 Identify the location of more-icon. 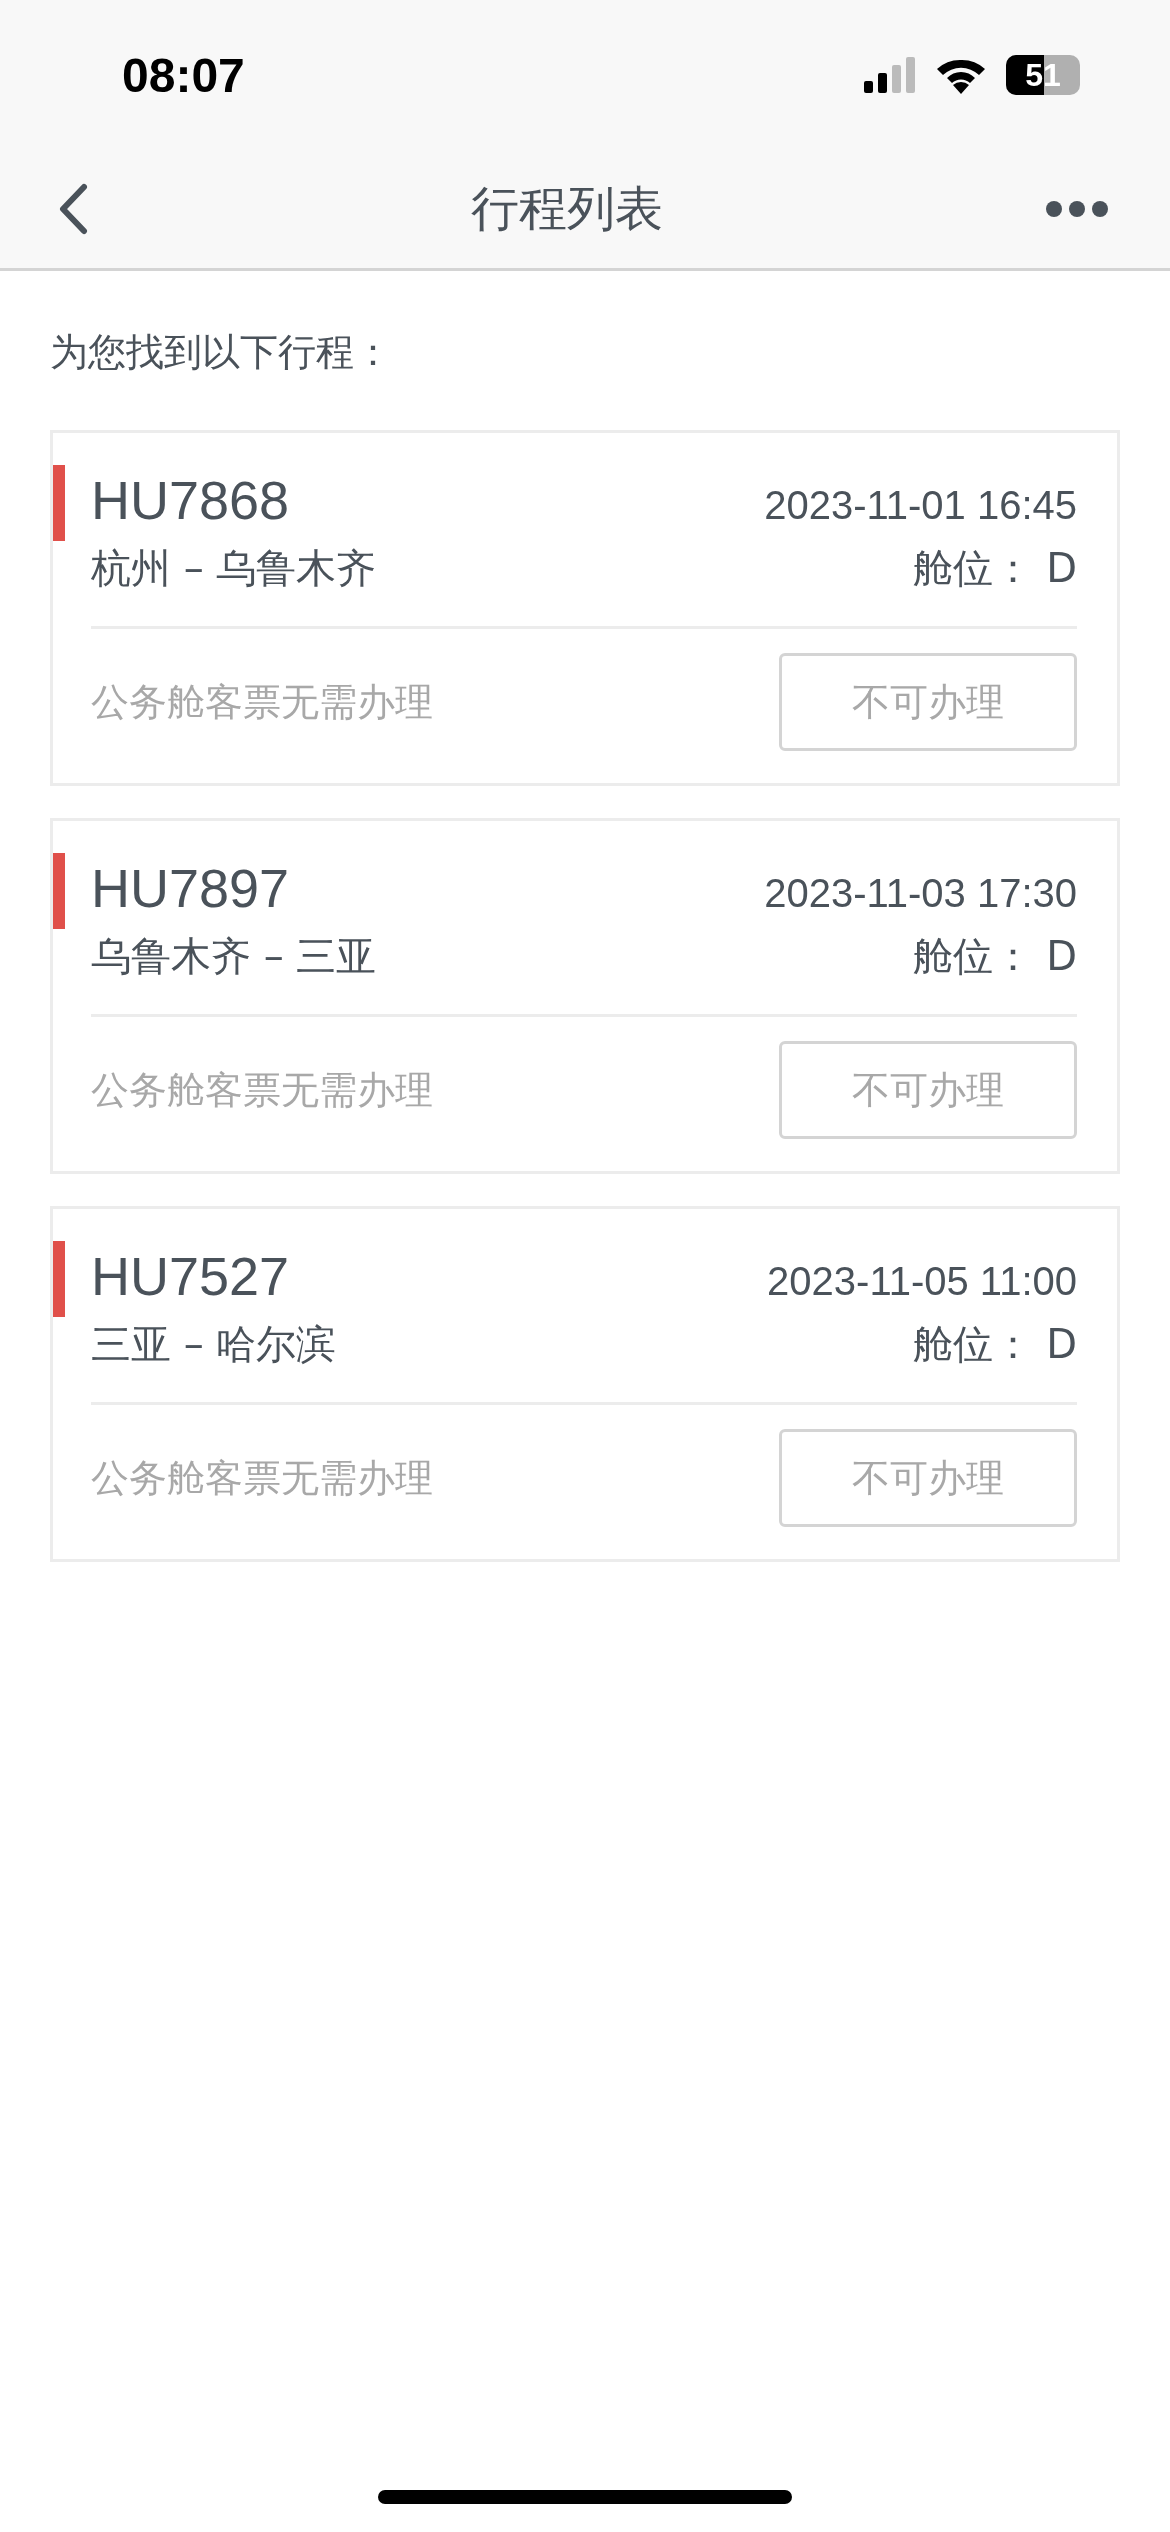
(1077, 209).